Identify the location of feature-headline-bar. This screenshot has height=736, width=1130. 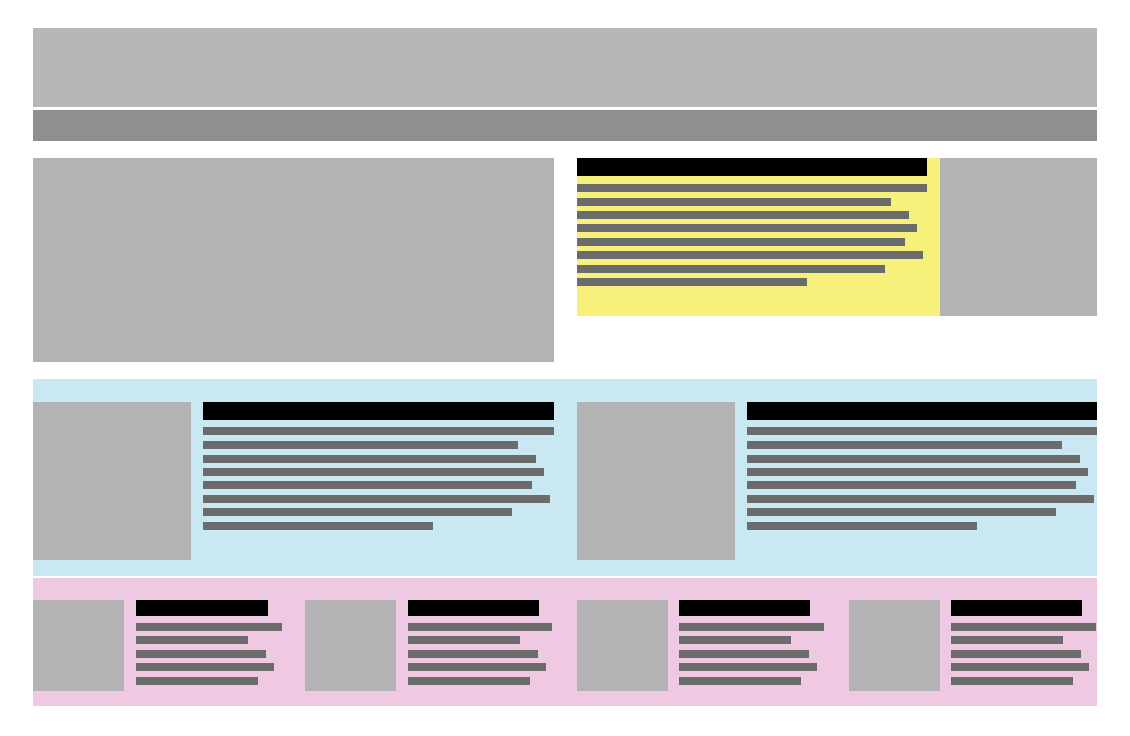
(752, 167).